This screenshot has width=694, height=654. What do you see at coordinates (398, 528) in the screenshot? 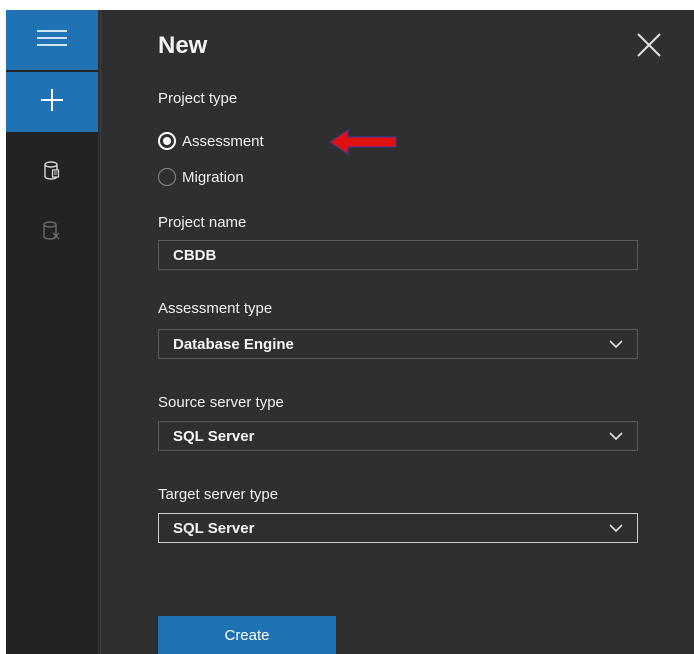
I see `target-server-type-dropdown: SQL Server` at bounding box center [398, 528].